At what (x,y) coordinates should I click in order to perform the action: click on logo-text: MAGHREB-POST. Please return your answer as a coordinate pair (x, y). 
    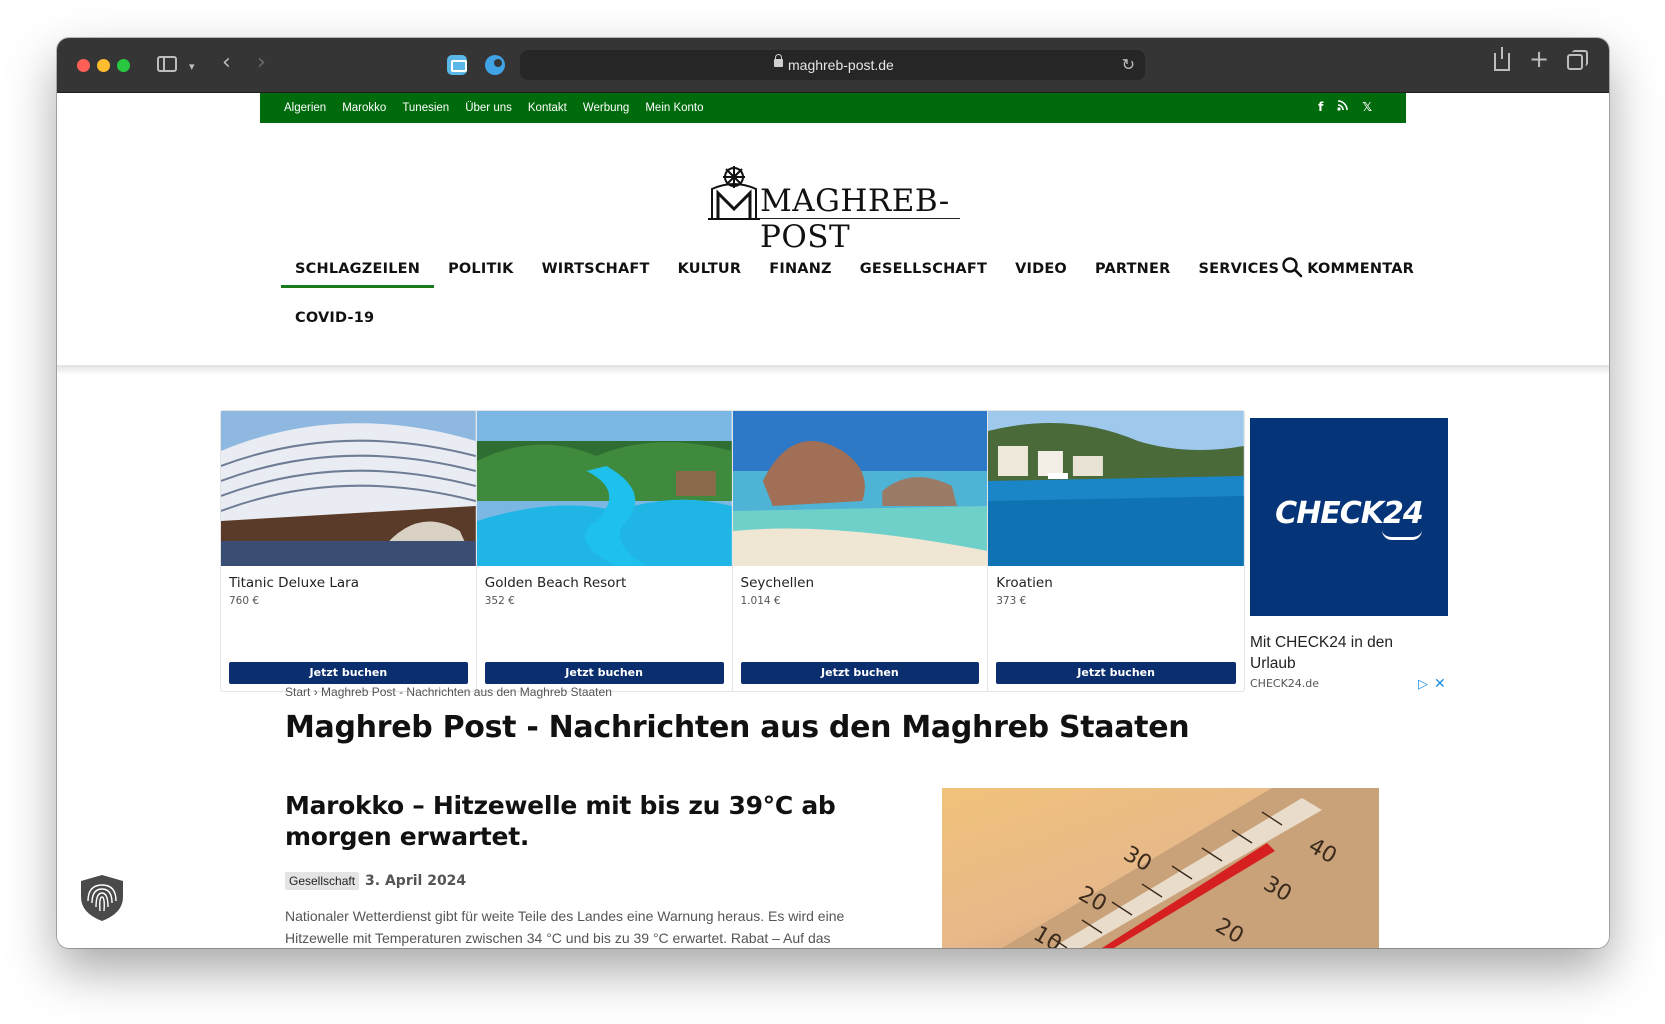
    Looking at the image, I should click on (855, 219).